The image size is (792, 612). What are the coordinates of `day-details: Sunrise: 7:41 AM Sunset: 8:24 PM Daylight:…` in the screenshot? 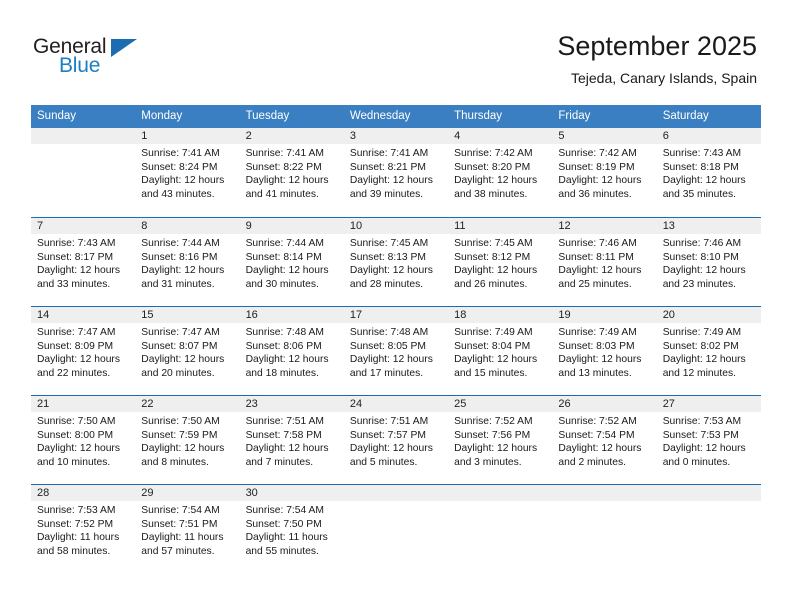 It's located at (187, 172).